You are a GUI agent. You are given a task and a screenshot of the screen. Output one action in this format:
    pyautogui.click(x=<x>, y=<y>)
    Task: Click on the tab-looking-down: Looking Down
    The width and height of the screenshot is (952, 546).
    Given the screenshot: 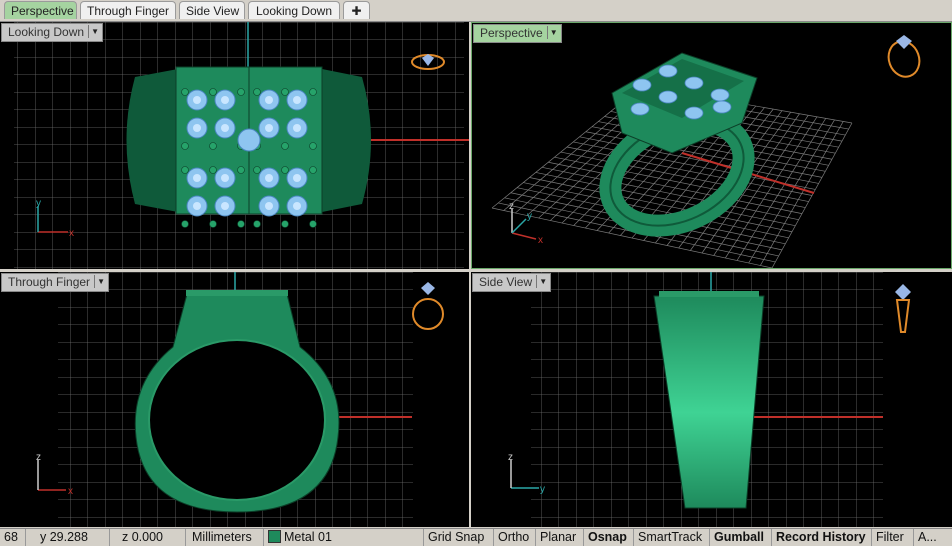 What is the action you would take?
    pyautogui.click(x=294, y=10)
    